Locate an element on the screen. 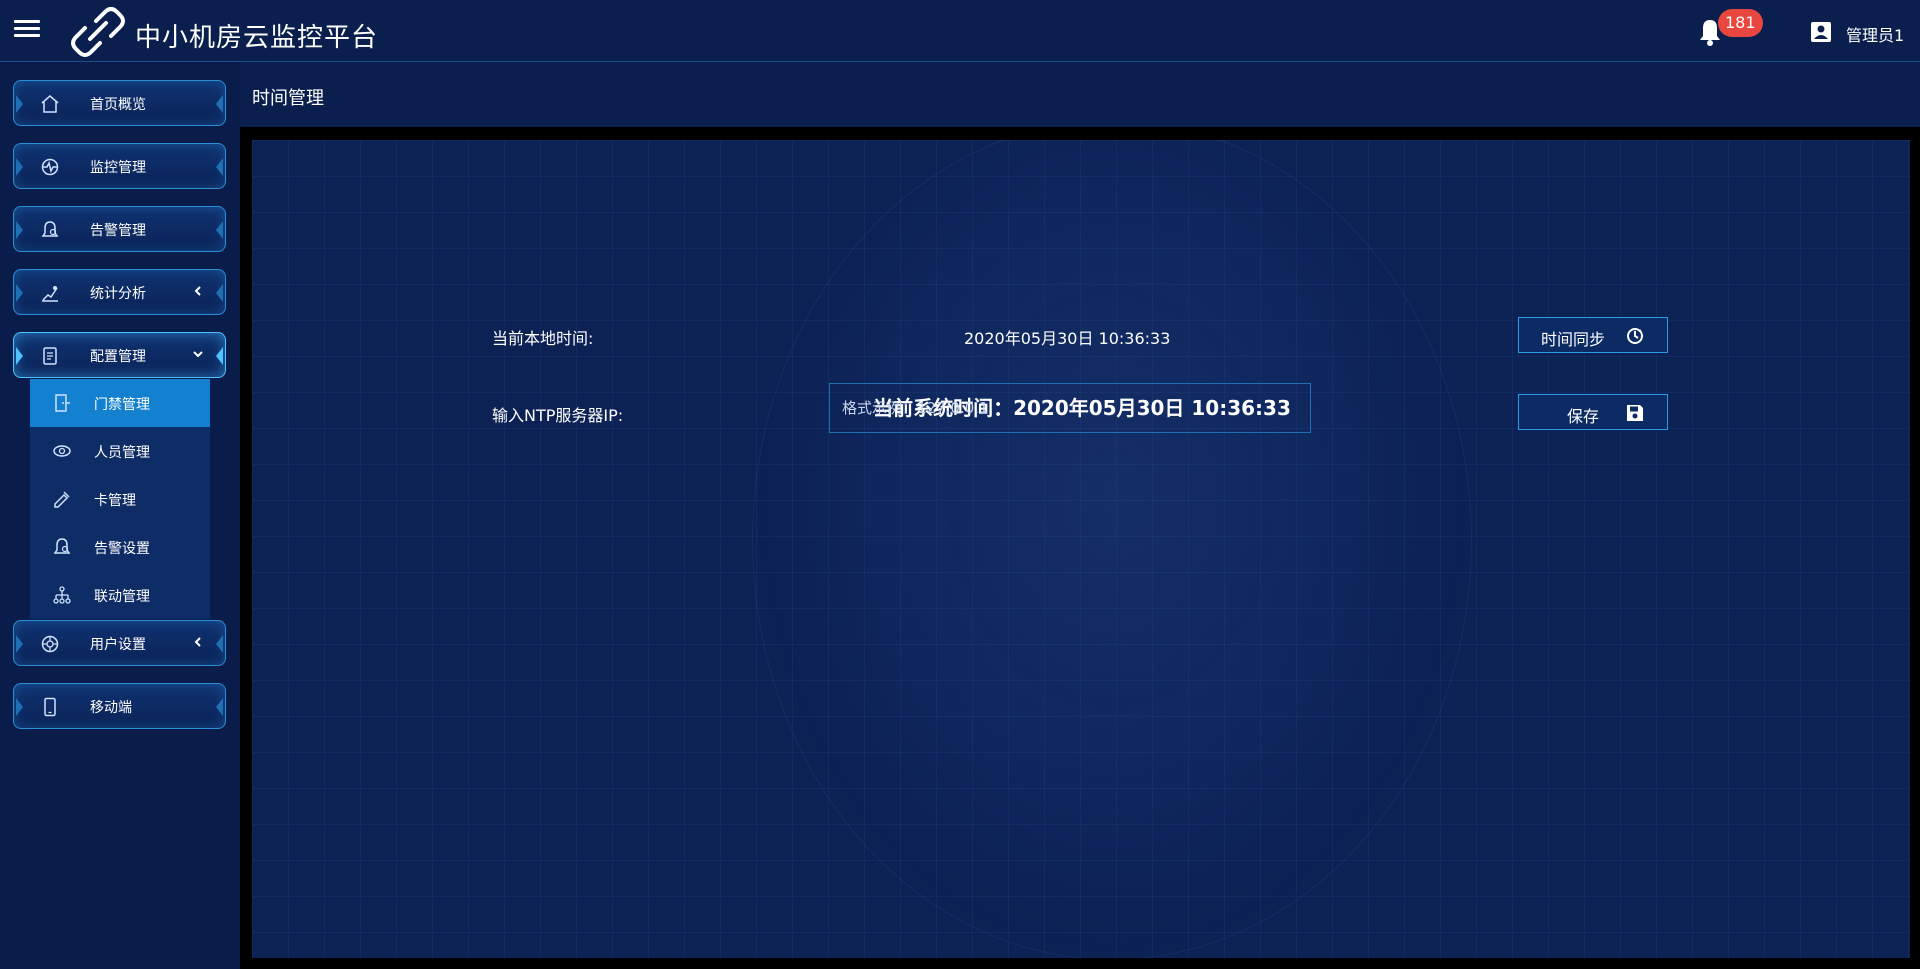  sidebar-item-label: 告警管理 is located at coordinates (118, 231).